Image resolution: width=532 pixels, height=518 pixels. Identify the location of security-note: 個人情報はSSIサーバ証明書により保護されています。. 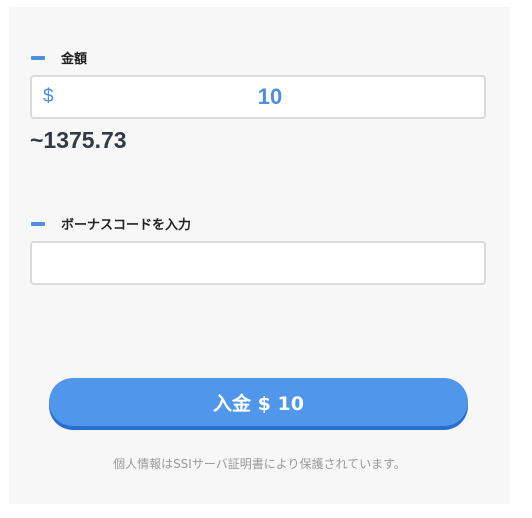
(259, 464).